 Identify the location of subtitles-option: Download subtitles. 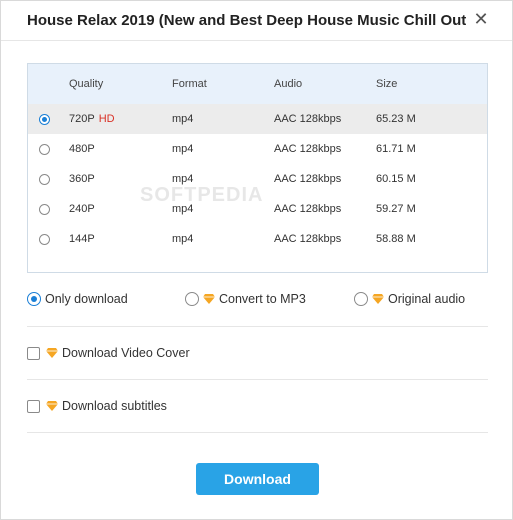
(257, 406).